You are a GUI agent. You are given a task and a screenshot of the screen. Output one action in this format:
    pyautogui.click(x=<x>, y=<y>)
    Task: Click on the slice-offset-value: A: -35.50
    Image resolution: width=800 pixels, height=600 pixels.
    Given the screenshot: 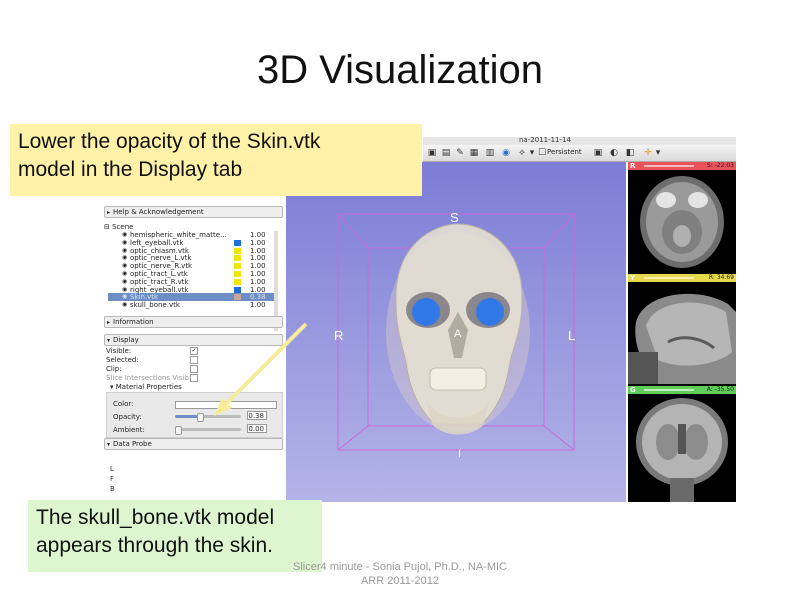 What is the action you would take?
    pyautogui.click(x=720, y=389)
    